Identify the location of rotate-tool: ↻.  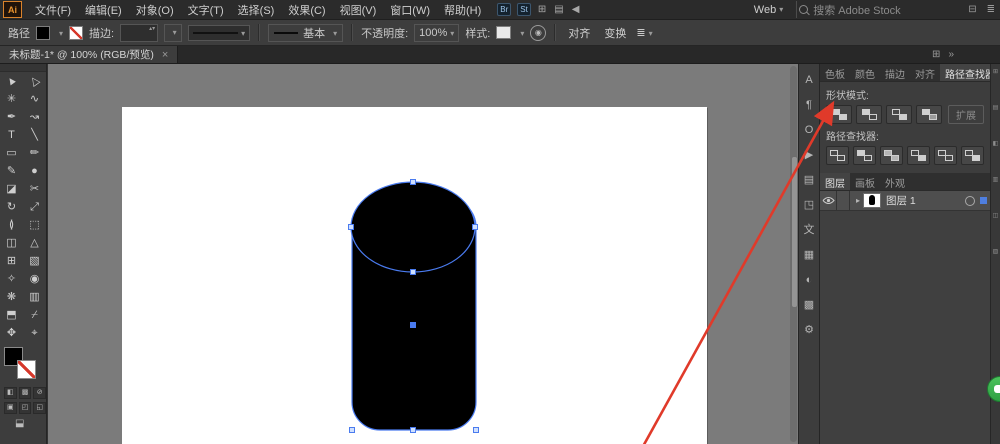
(11, 207).